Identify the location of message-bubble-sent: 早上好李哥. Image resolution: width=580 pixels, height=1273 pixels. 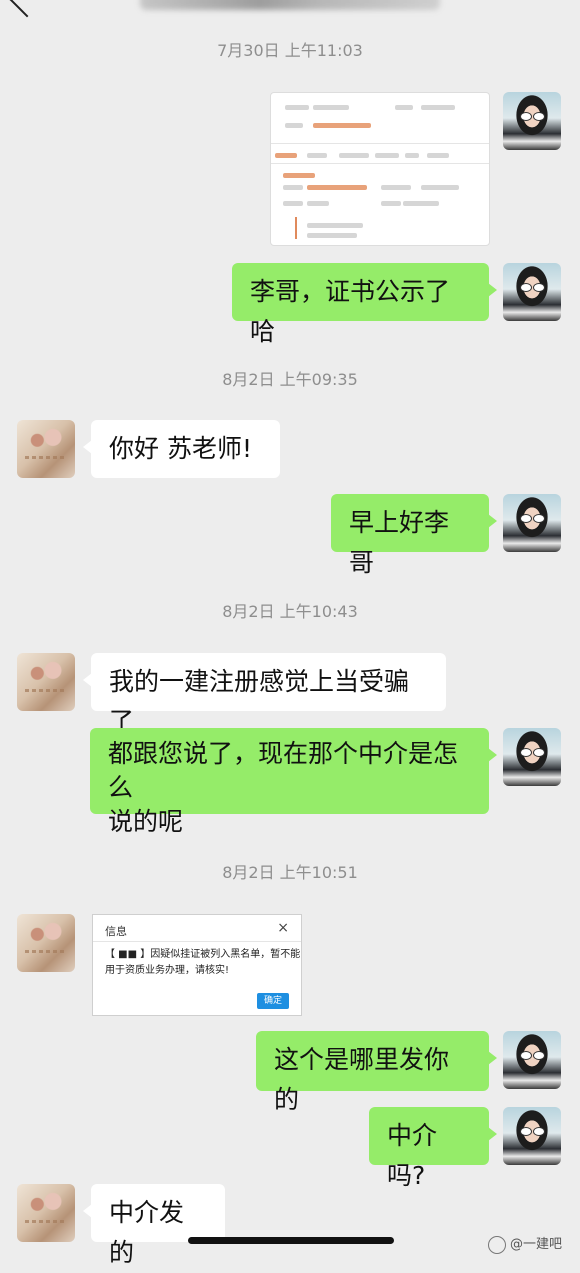
(414, 535).